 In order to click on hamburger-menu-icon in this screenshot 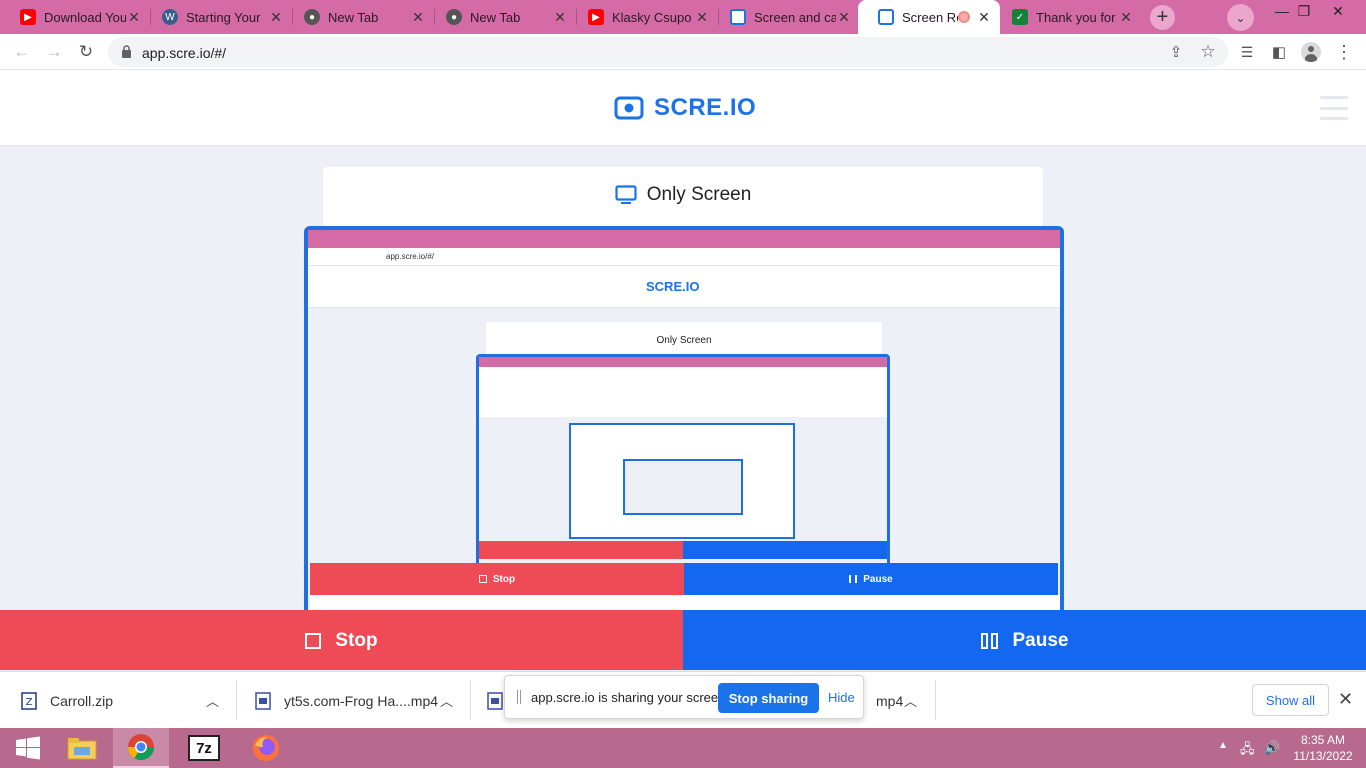, I will do `click(1334, 108)`.